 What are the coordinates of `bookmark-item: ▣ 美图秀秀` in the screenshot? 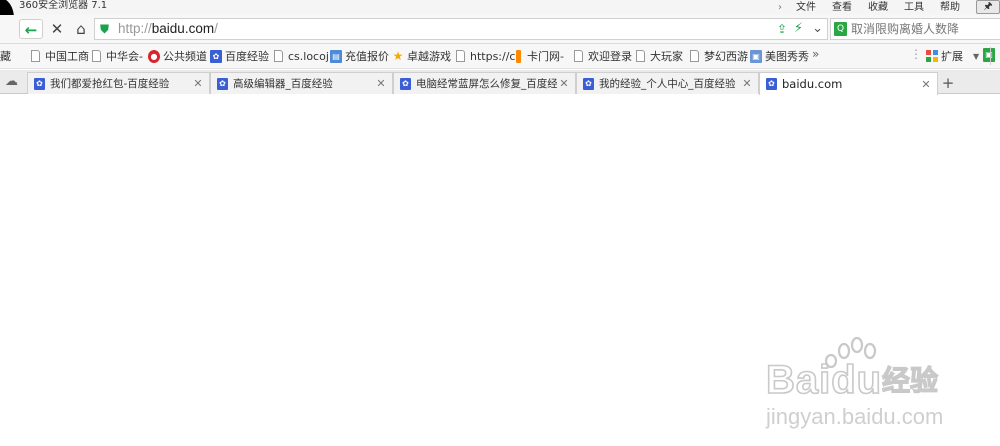 It's located at (779, 56).